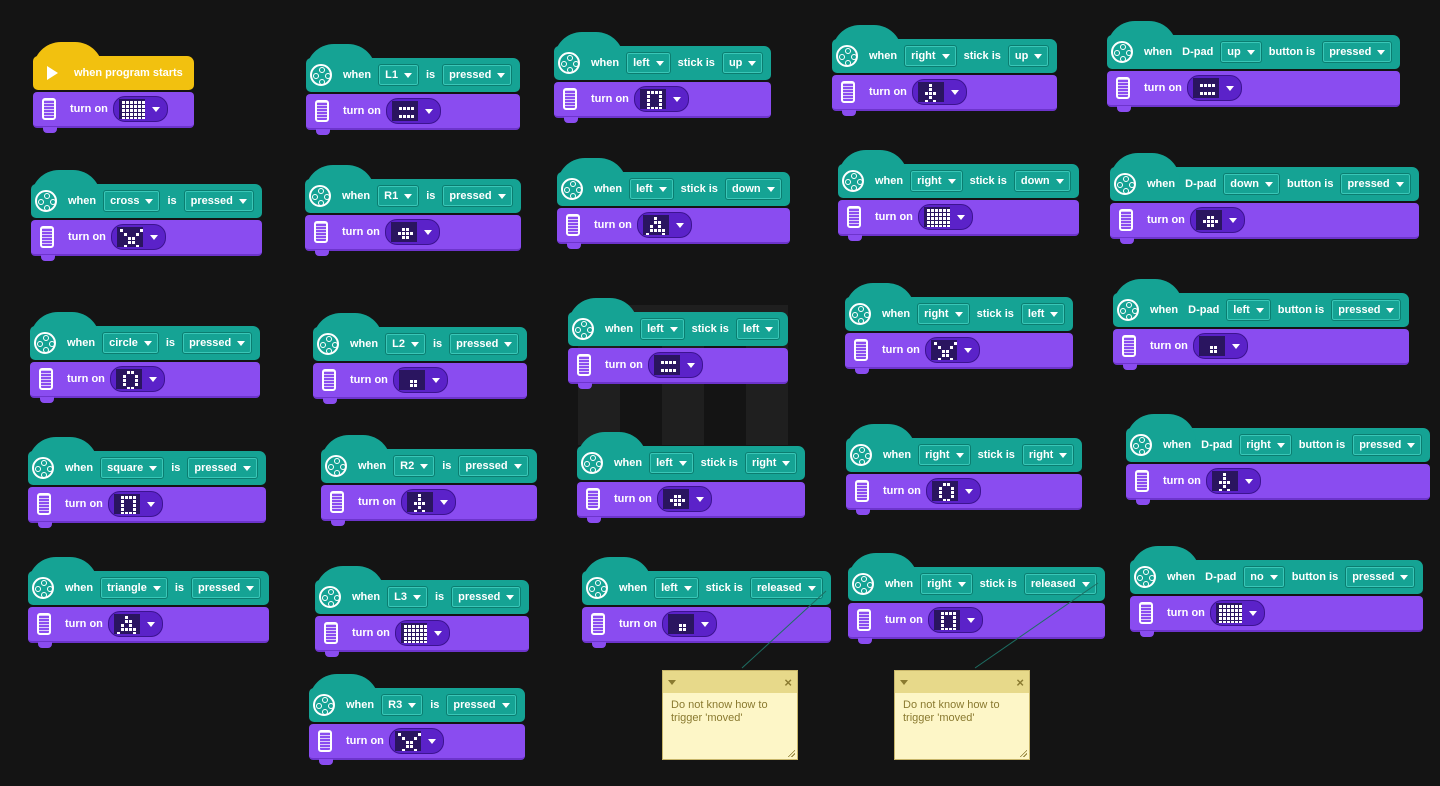  I want to click on stick-event-block: when right stick is left turn on, so click(959, 328).